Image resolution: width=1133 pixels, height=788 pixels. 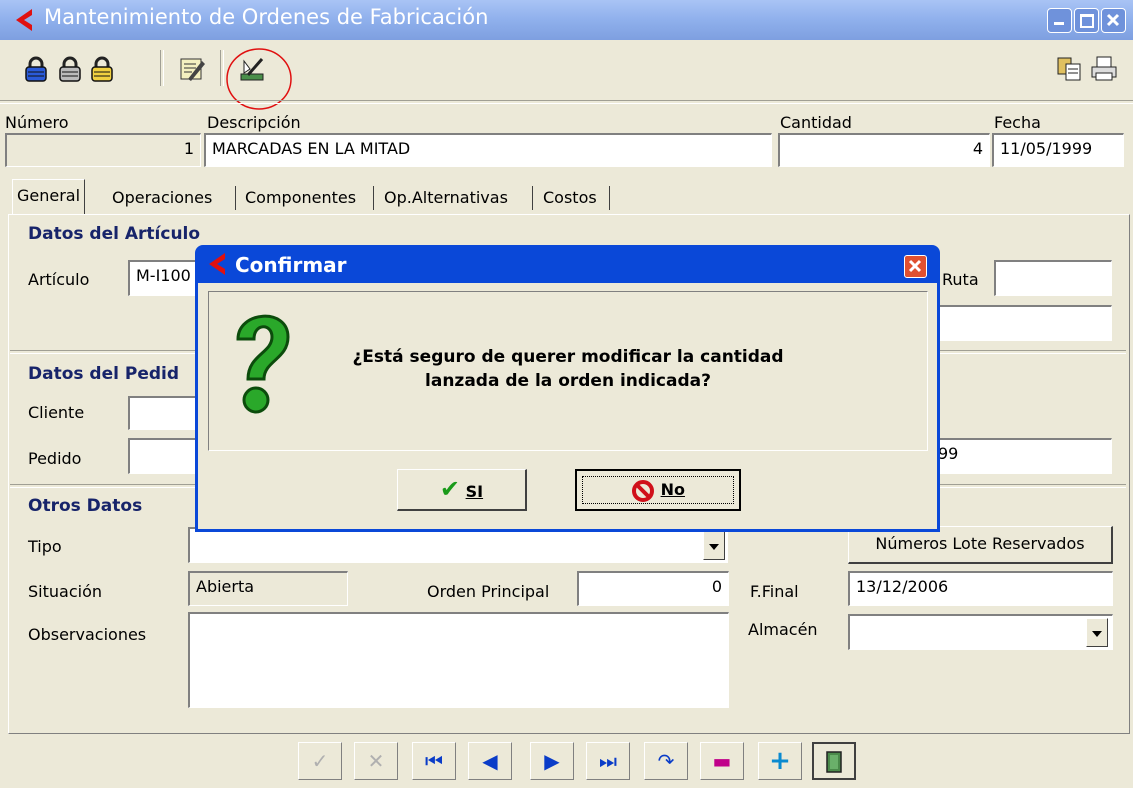 I want to click on dialog-close-button, so click(x=915, y=266).